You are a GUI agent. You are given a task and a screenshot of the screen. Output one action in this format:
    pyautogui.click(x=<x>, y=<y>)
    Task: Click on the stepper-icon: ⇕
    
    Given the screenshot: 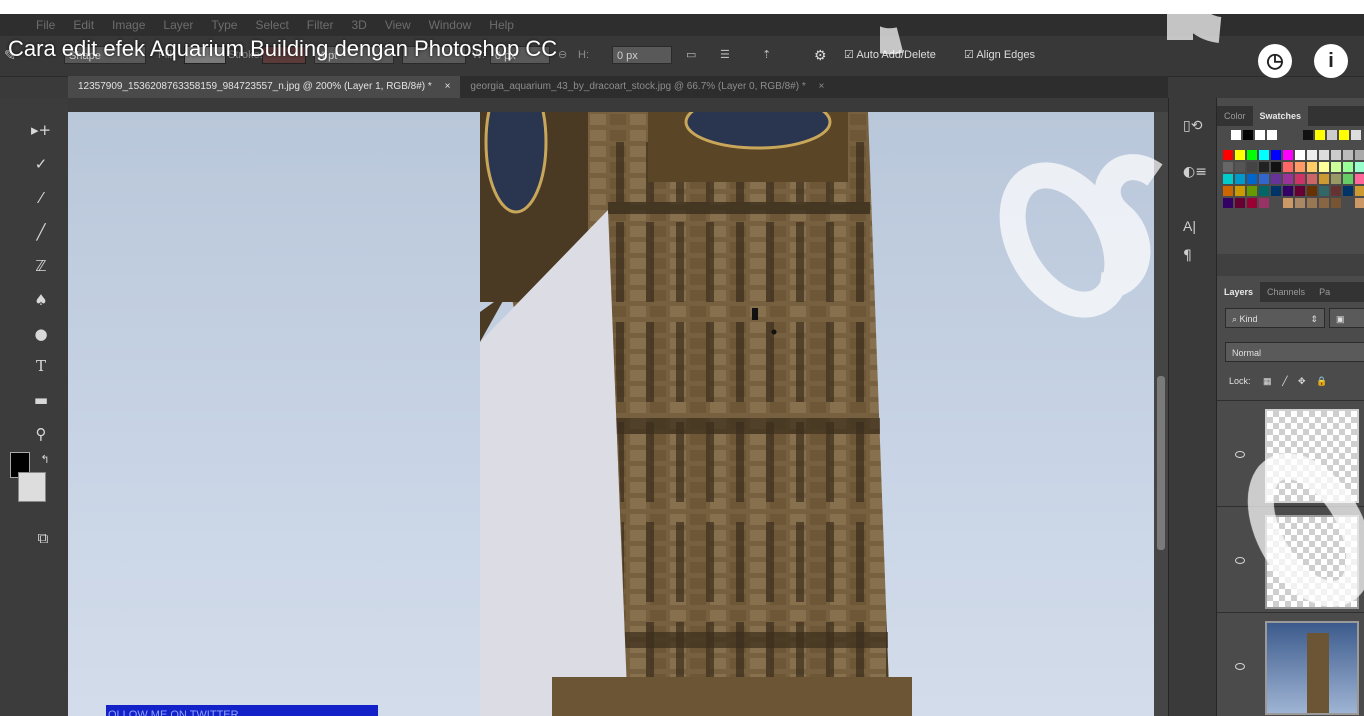 What is the action you would take?
    pyautogui.click(x=1314, y=319)
    